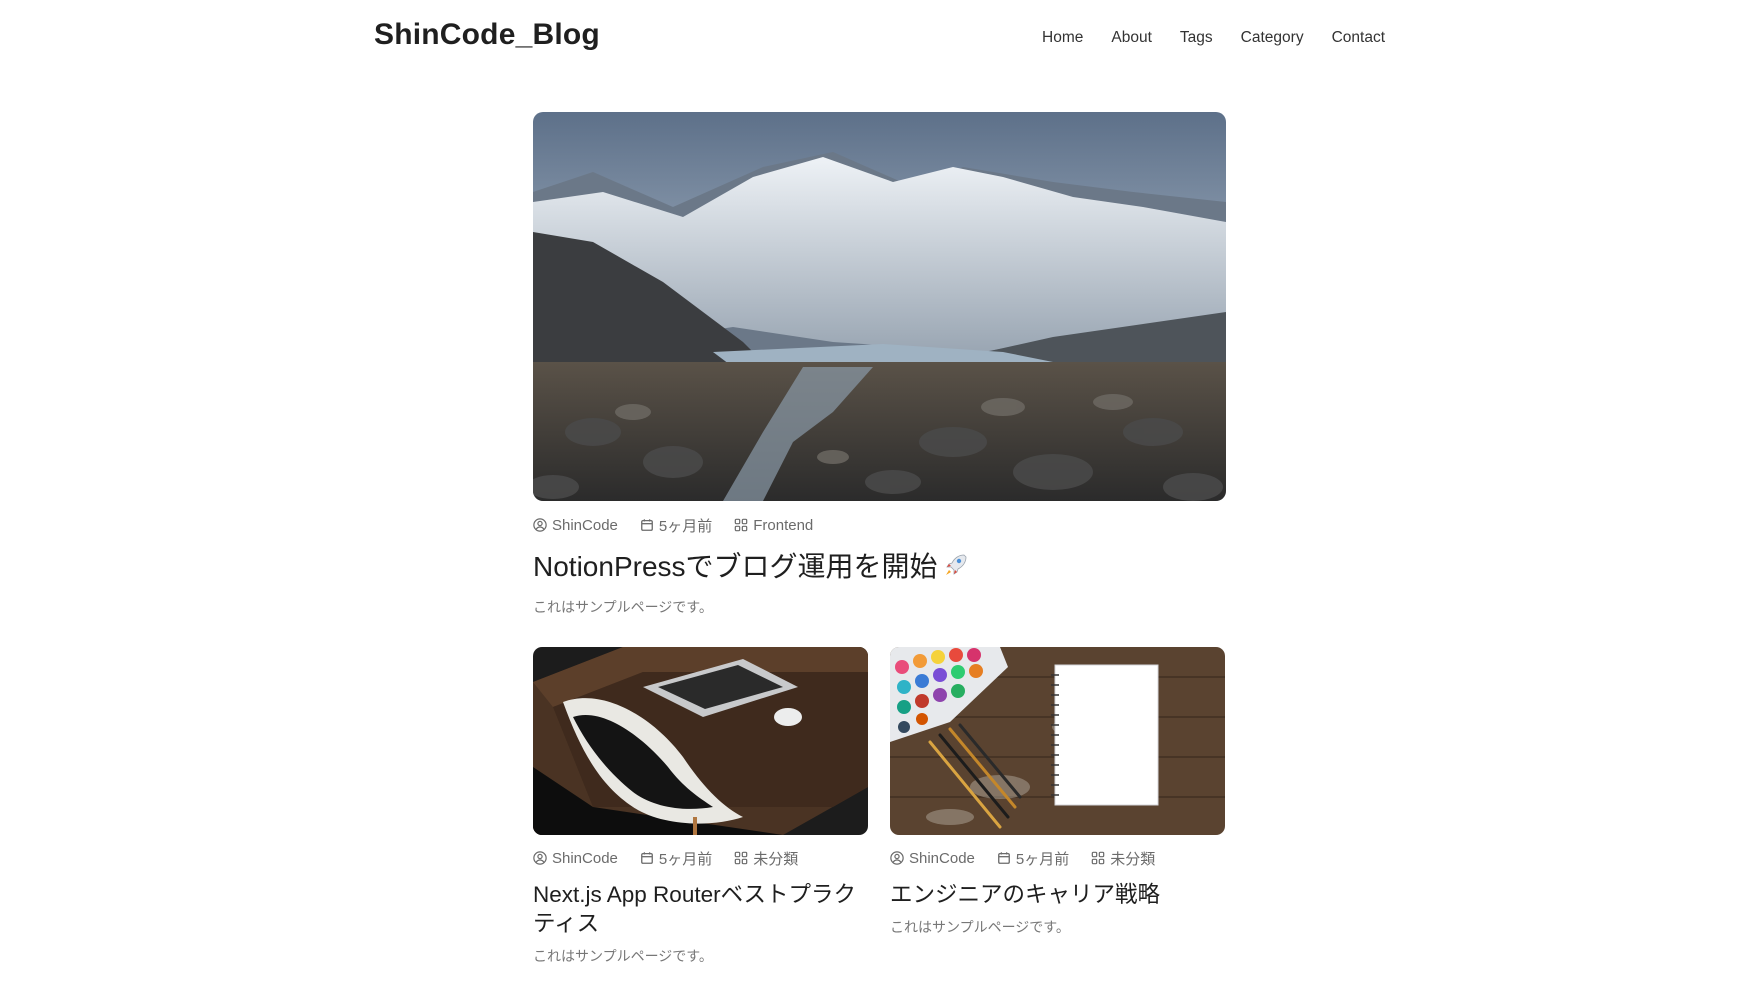  I want to click on rocket-icon, so click(955, 564).